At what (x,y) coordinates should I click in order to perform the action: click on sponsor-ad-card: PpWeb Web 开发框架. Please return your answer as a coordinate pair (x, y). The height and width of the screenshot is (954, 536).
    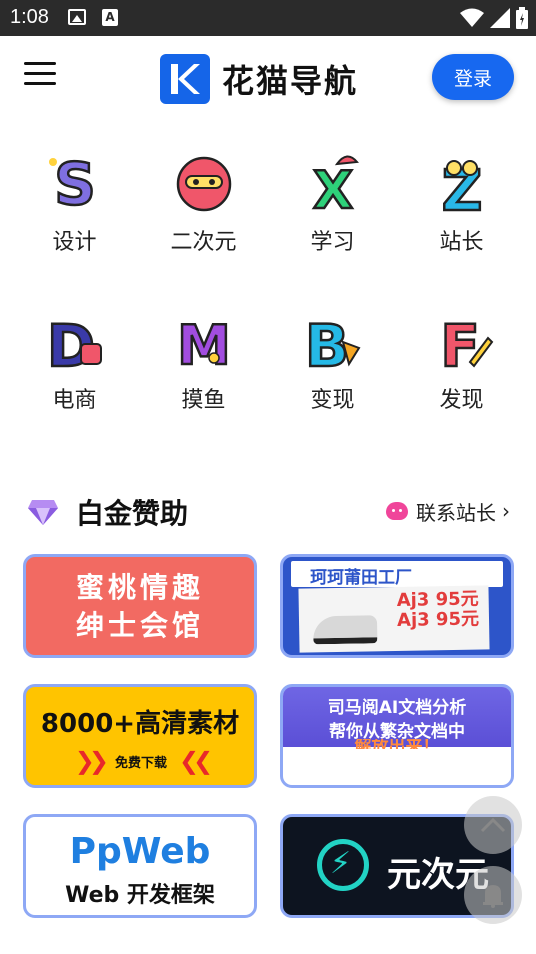
    Looking at the image, I should click on (140, 866).